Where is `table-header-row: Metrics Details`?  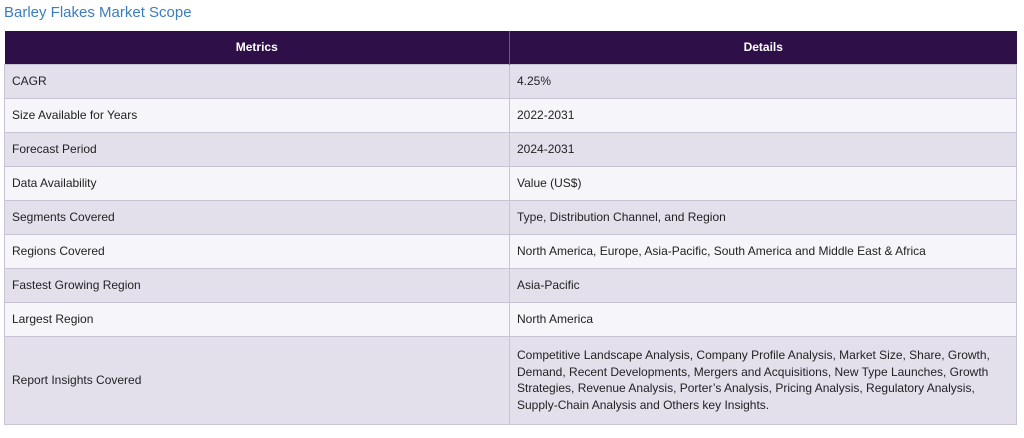 table-header-row: Metrics Details is located at coordinates (510, 47).